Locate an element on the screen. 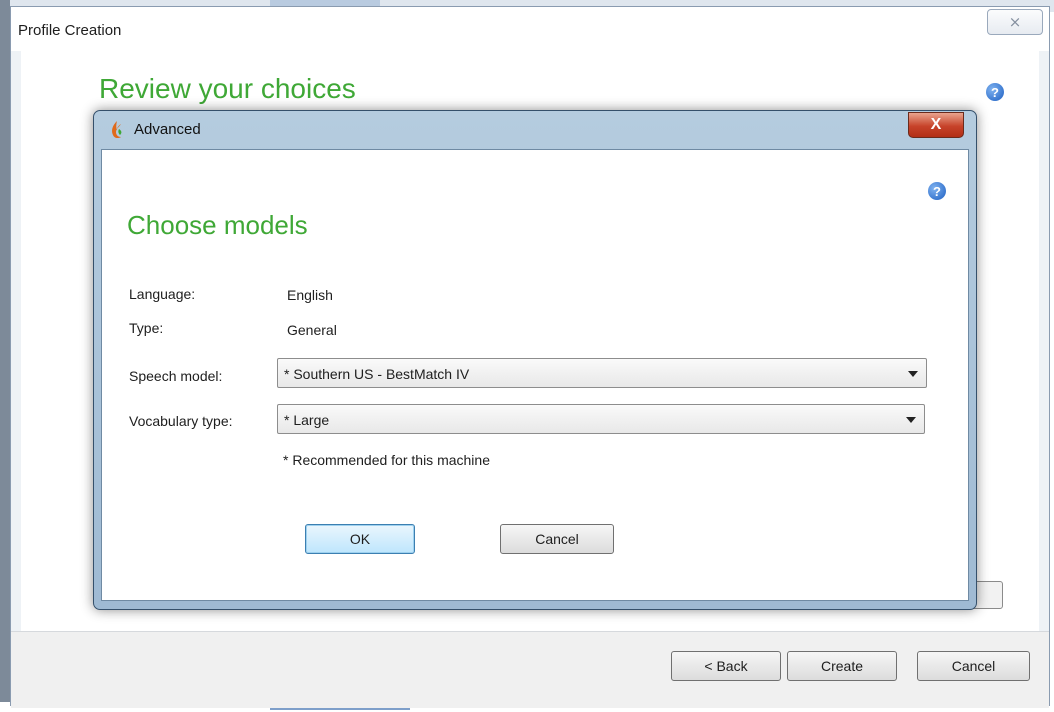 This screenshot has width=1054, height=712. speech-model-value: * Southern US - BestMatch IV is located at coordinates (377, 374).